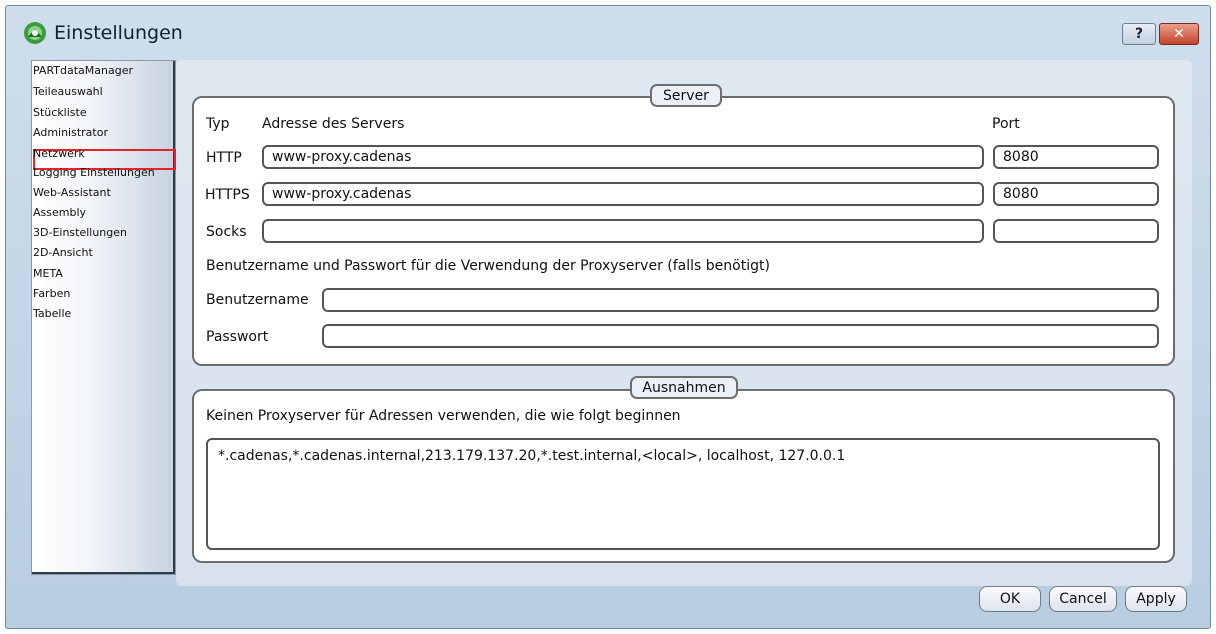 The width and height of the screenshot is (1216, 634). I want to click on app-icon, so click(35, 33).